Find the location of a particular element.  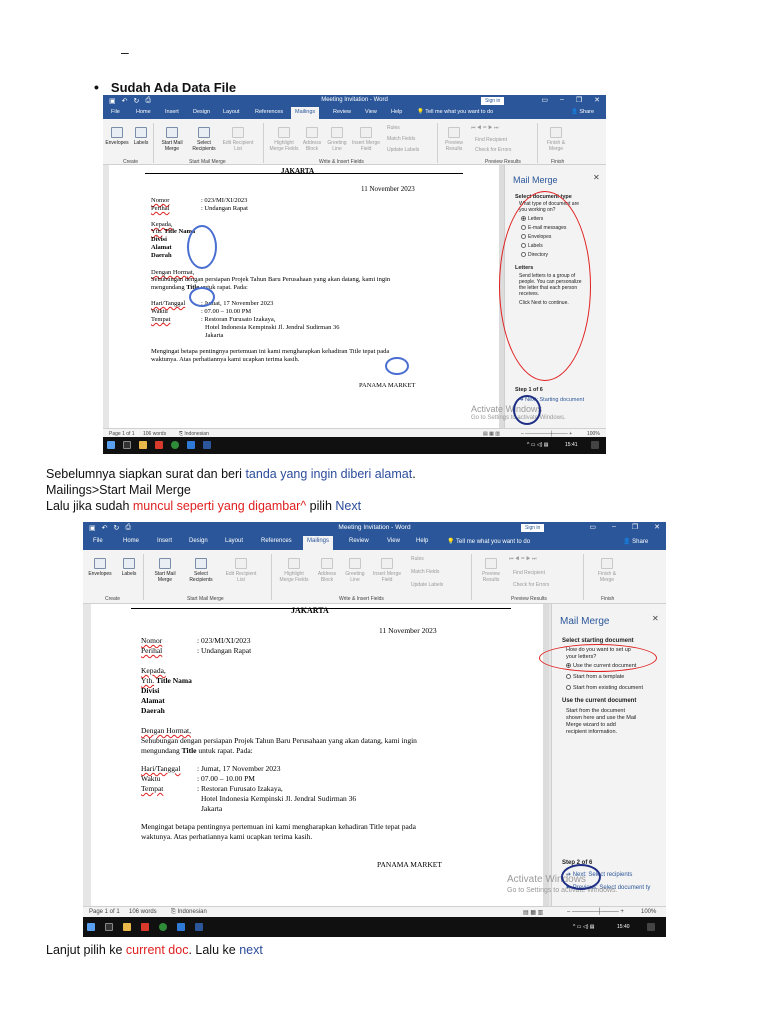

page-count: Page 1 of 1 is located at coordinates (104, 912).